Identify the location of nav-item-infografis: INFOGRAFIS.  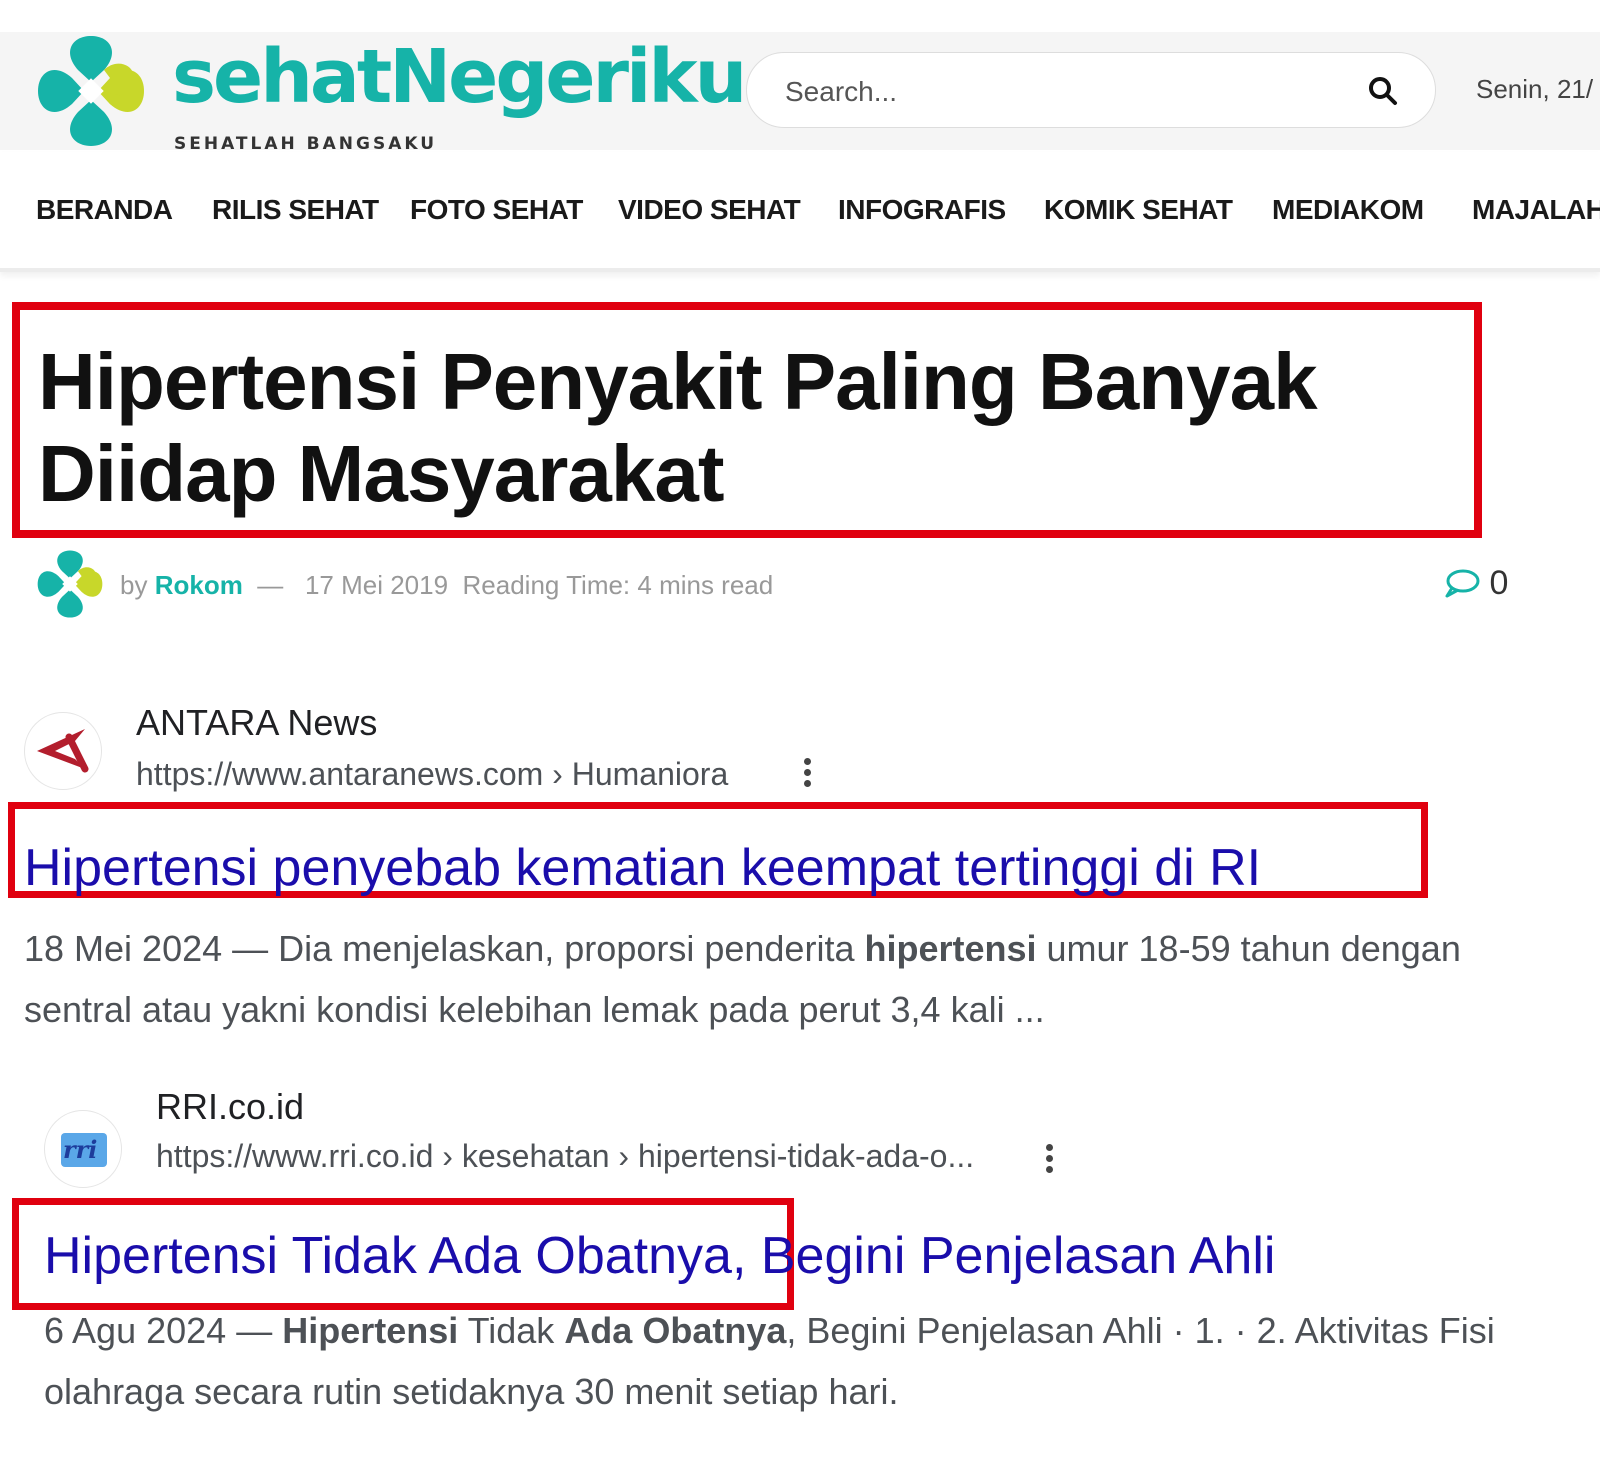
(922, 210).